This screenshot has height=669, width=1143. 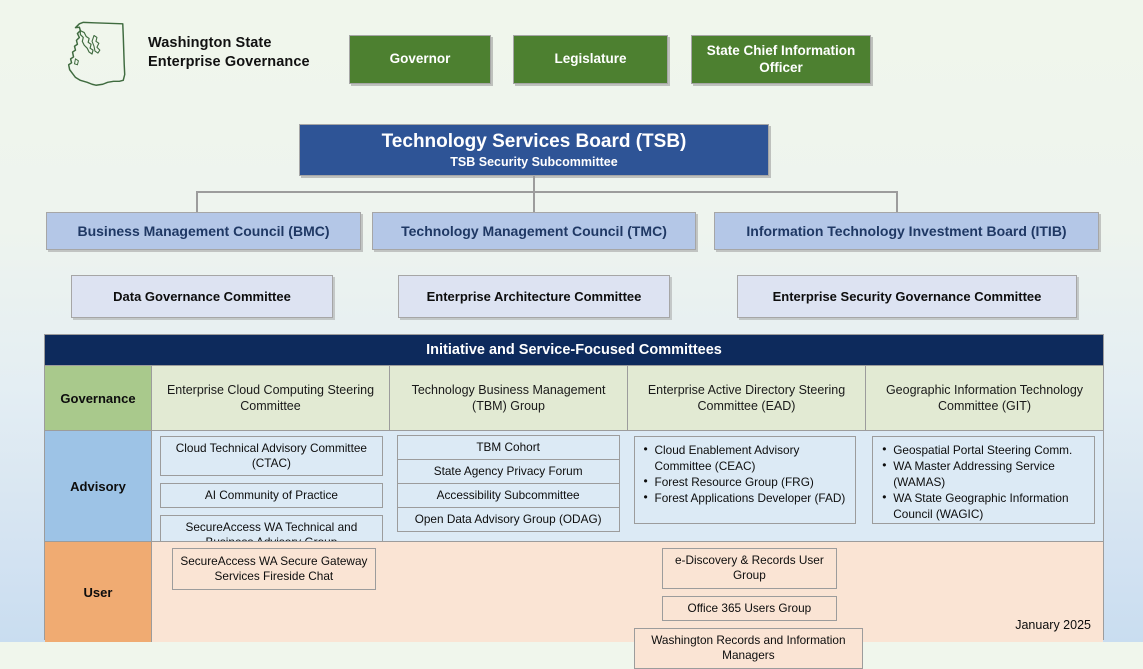 What do you see at coordinates (1053, 625) in the screenshot?
I see `date-stamp: January 2025` at bounding box center [1053, 625].